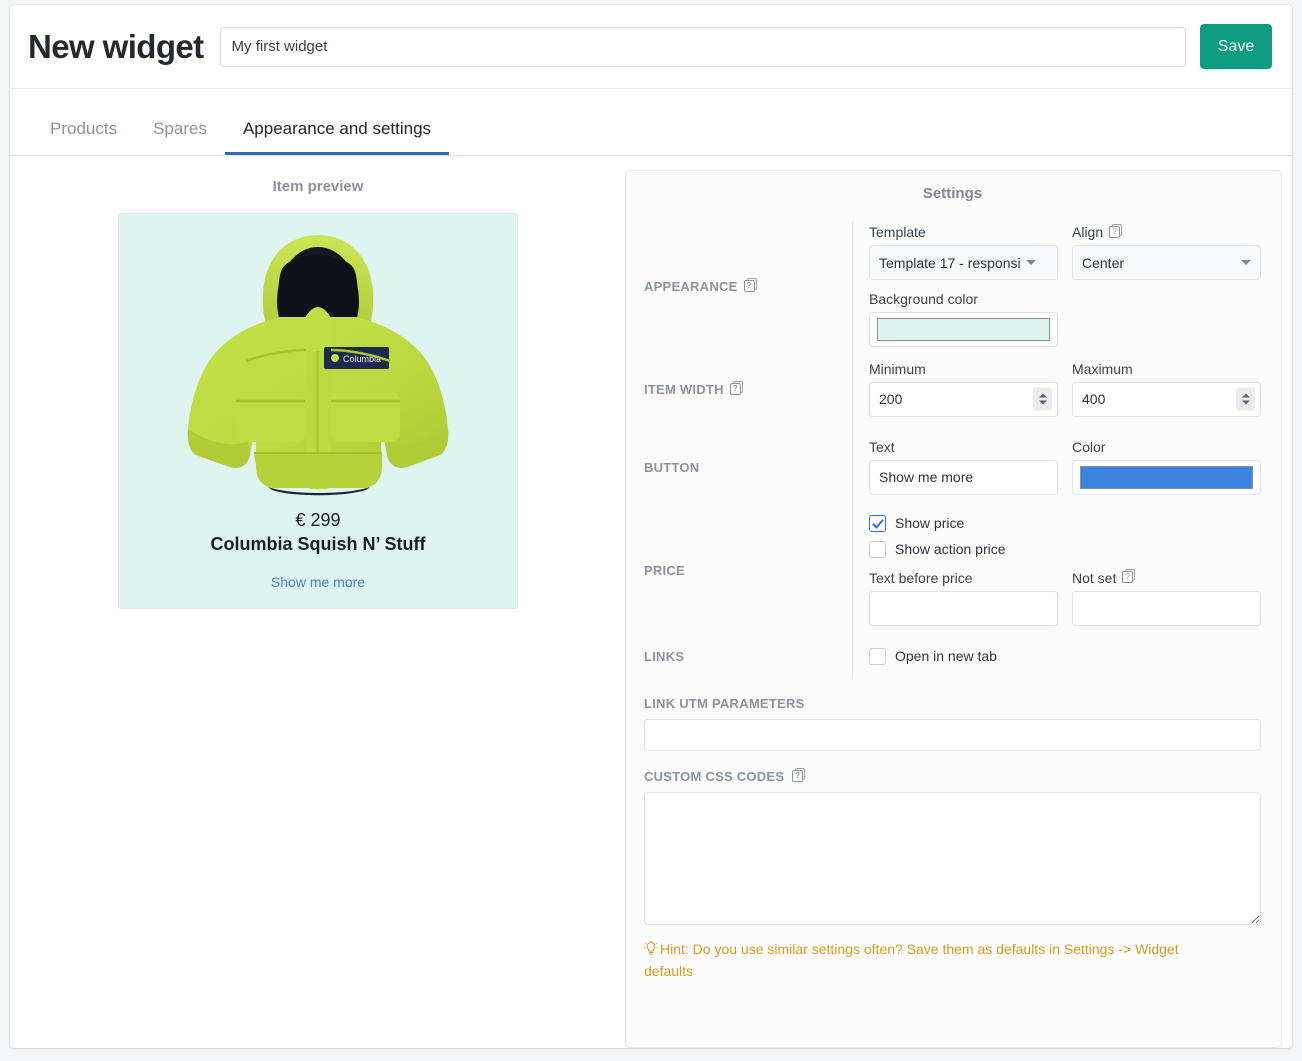  Describe the element at coordinates (897, 232) in the screenshot. I see `template-label: Template` at that location.